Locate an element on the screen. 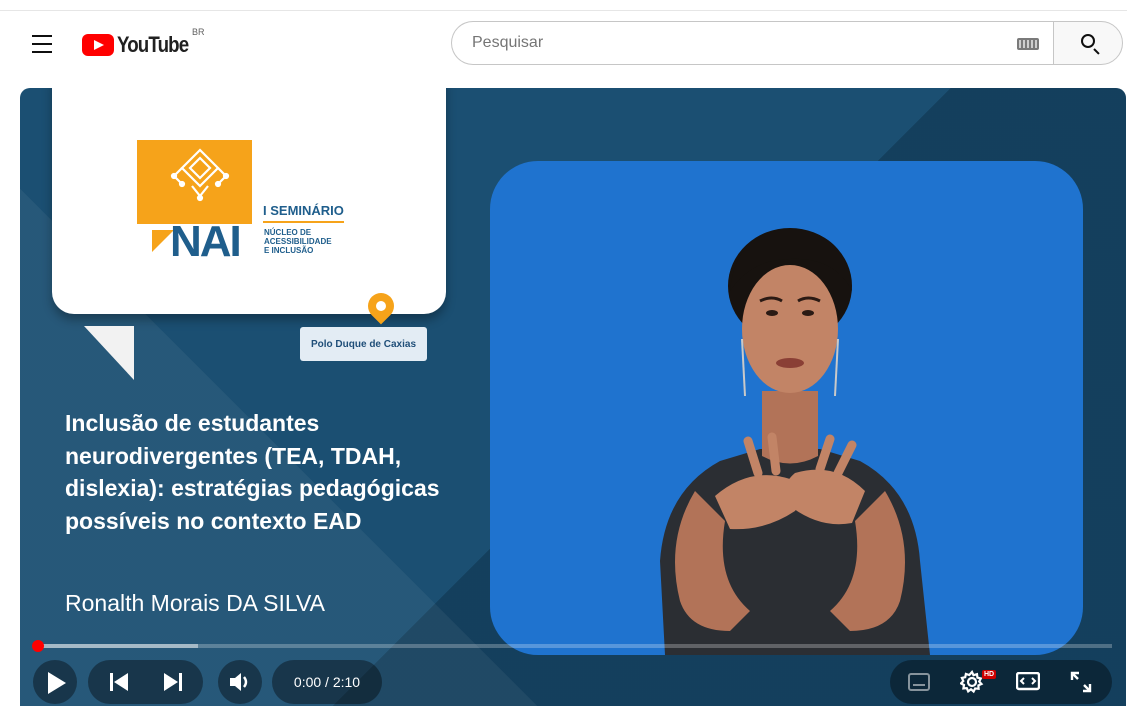 Image resolution: width=1127 pixels, height=706 pixels. previous-icon is located at coordinates (119, 682).